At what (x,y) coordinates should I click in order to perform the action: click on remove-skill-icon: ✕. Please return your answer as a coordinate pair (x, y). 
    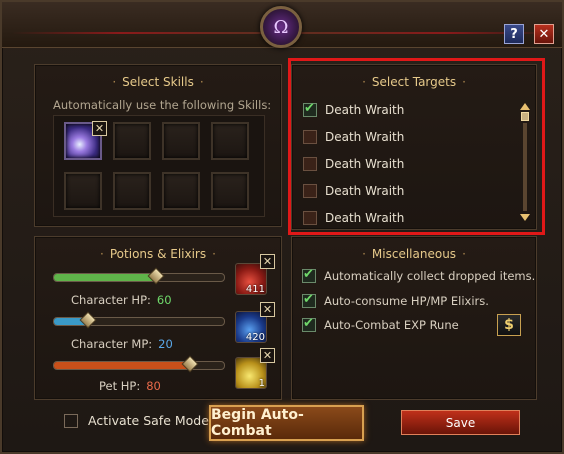
    Looking at the image, I should click on (99, 128).